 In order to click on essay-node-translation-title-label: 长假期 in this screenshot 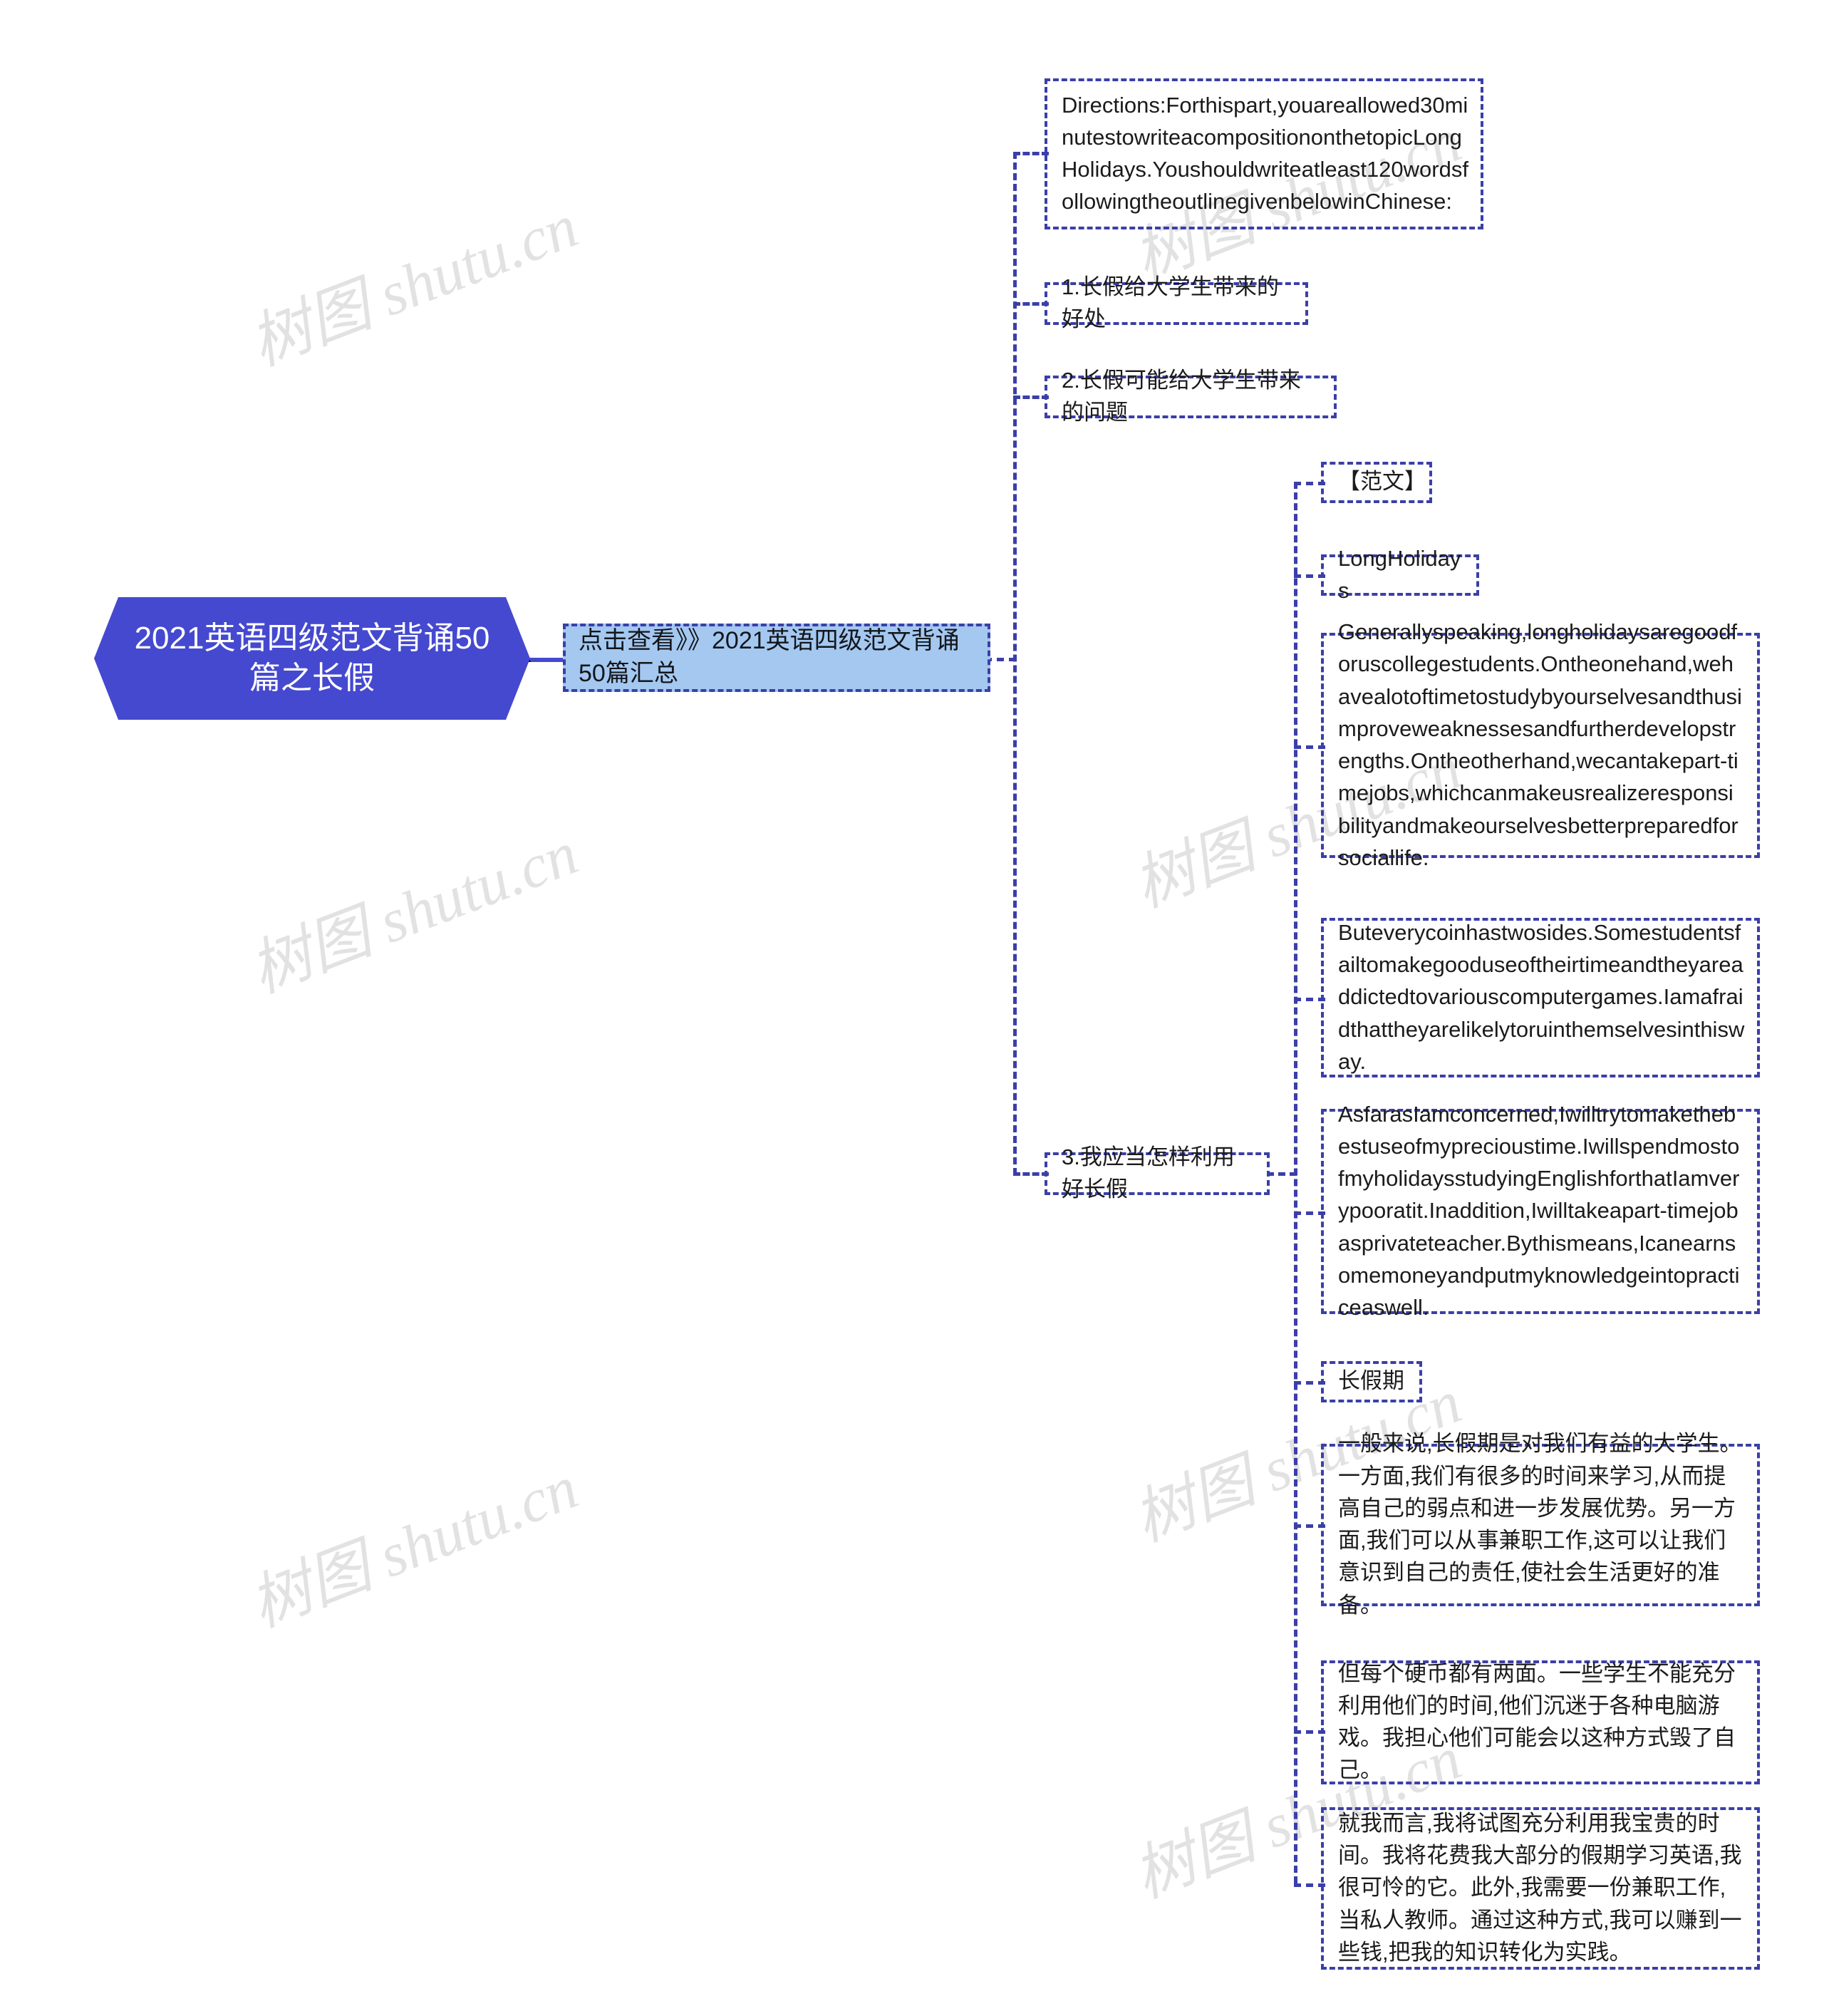, I will do `click(1371, 1381)`.